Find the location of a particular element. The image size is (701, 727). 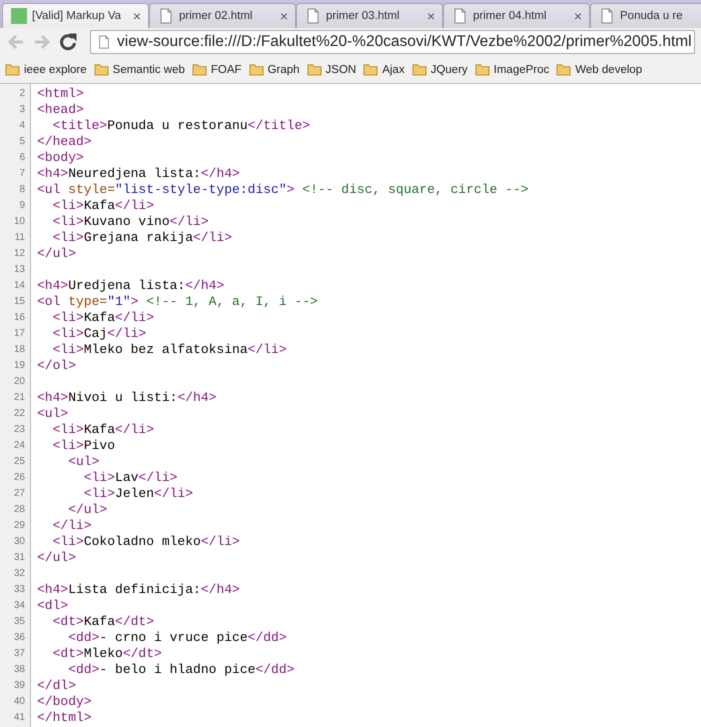

browser-tab: primer 04.html × is located at coordinates (516, 15).